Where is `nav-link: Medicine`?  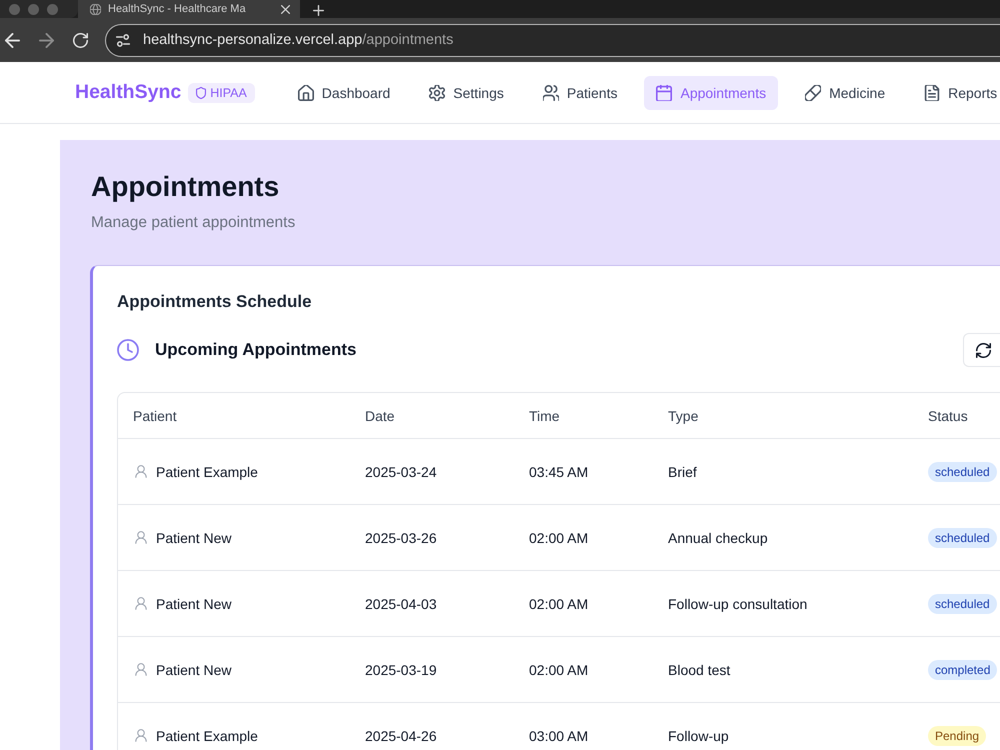
nav-link: Medicine is located at coordinates (845, 93).